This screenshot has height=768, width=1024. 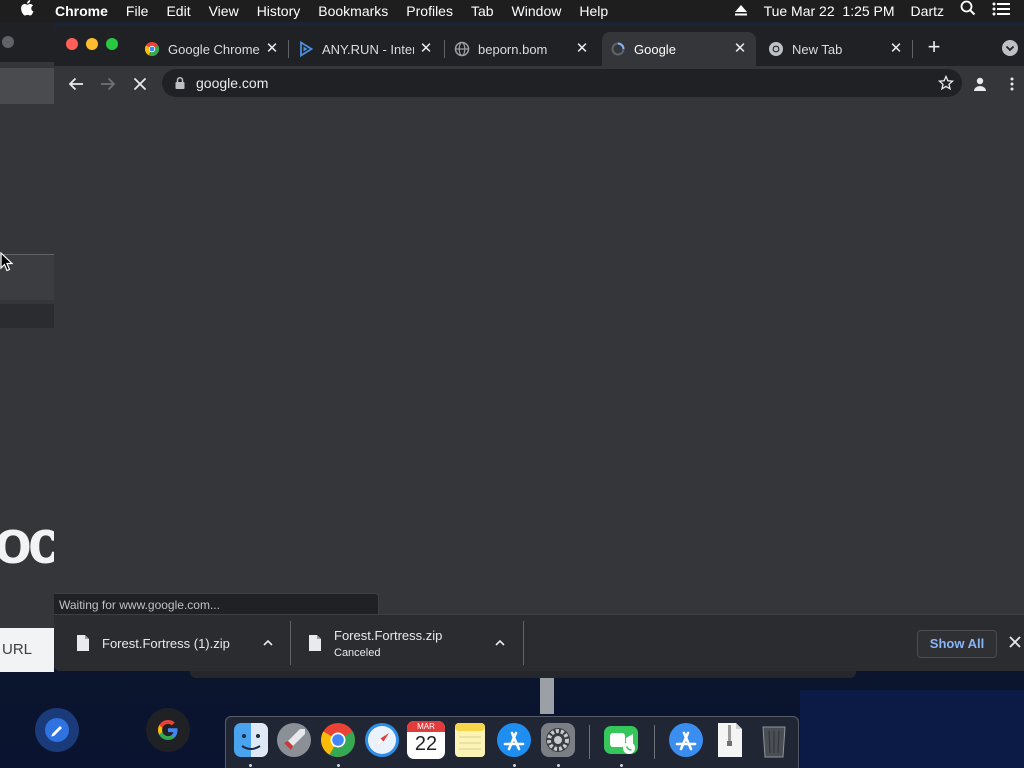 What do you see at coordinates (470, 740) in the screenshot?
I see `notes-icon` at bounding box center [470, 740].